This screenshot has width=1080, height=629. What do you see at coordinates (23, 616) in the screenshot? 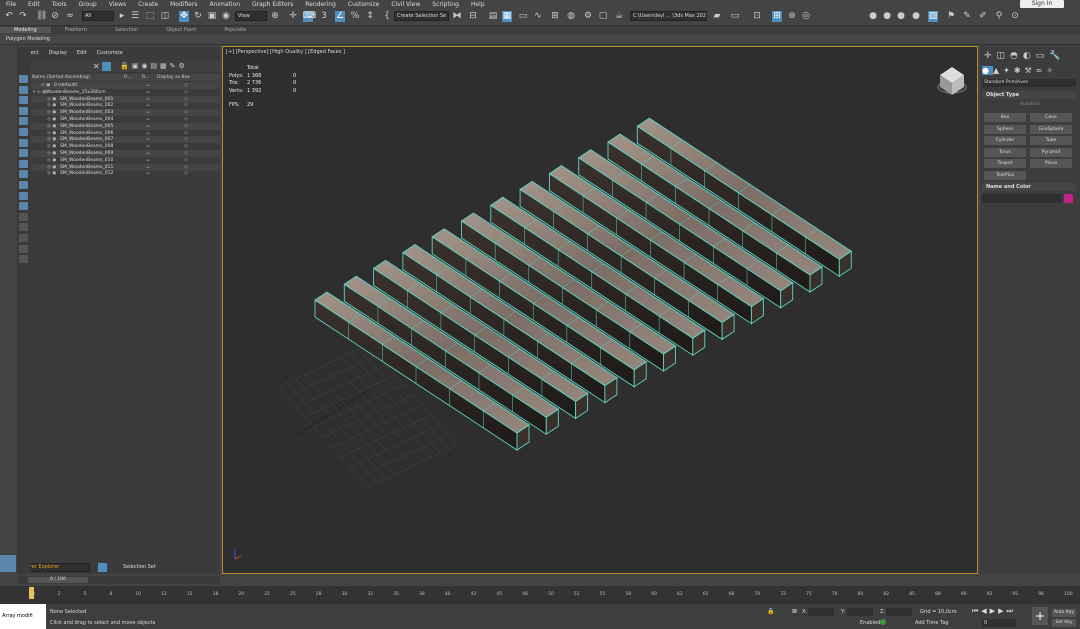
I see `maxscript-mini-listener: Array modifi` at bounding box center [23, 616].